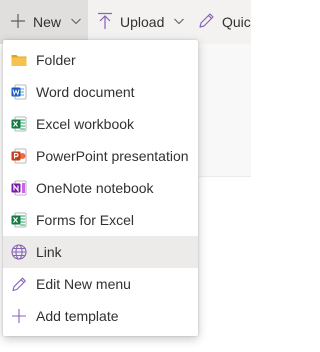 The image size is (320, 352). Describe the element at coordinates (95, 188) in the screenshot. I see `menu-item-label: OneNote notebook` at that location.